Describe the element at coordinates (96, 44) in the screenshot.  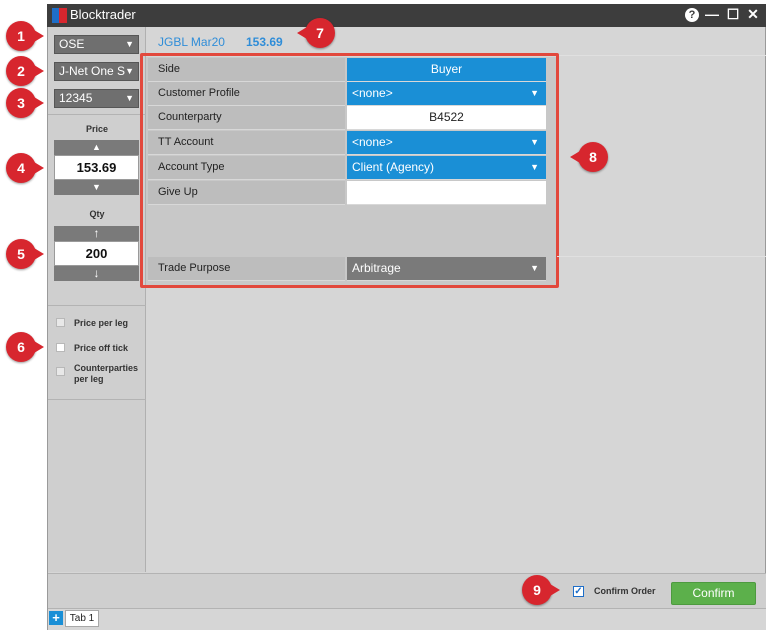
I see `exchange-dropdown: OSE ▼` at that location.